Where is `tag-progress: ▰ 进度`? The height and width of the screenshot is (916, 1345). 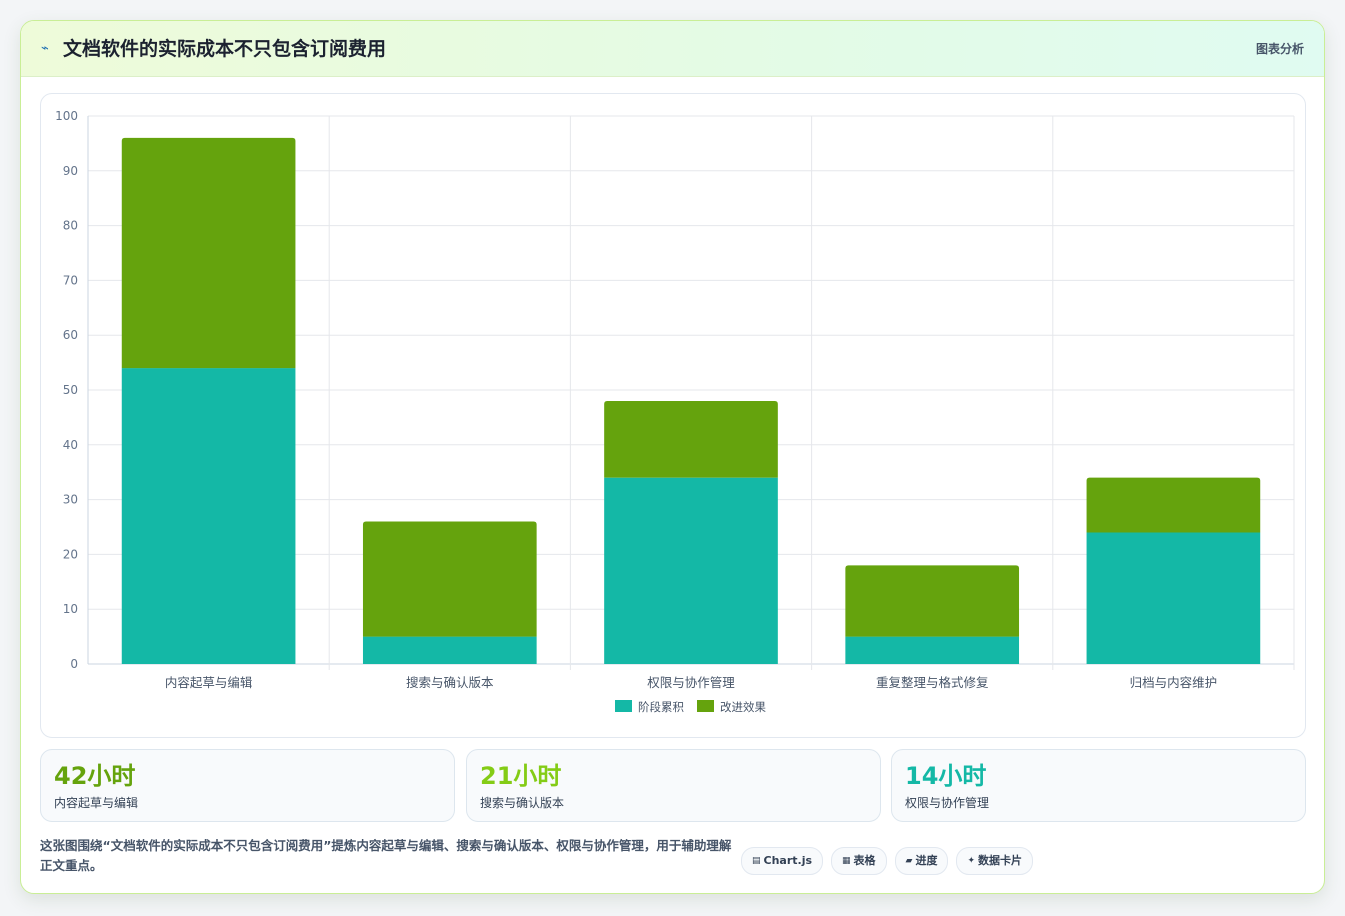 tag-progress: ▰ 进度 is located at coordinates (921, 861).